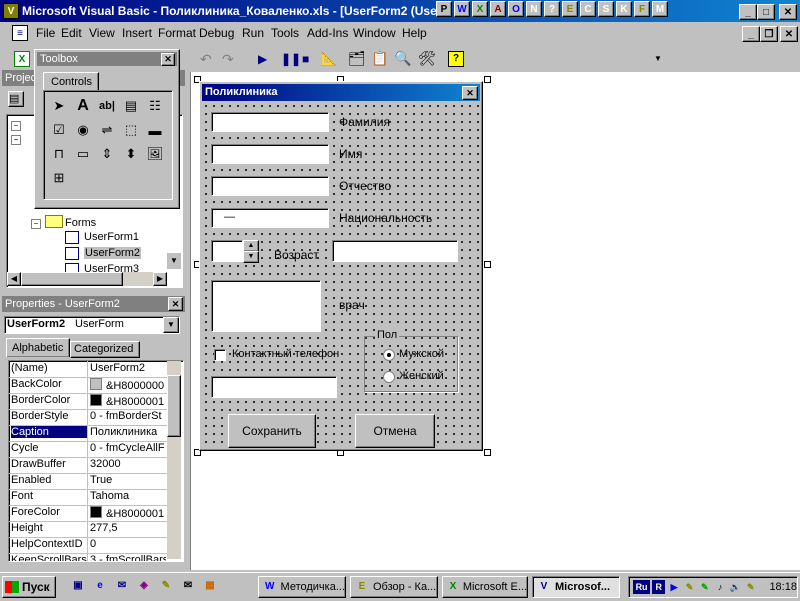  What do you see at coordinates (92, 325) in the screenshot?
I see `object-selector: UserForm2 UserForm ▼` at bounding box center [92, 325].